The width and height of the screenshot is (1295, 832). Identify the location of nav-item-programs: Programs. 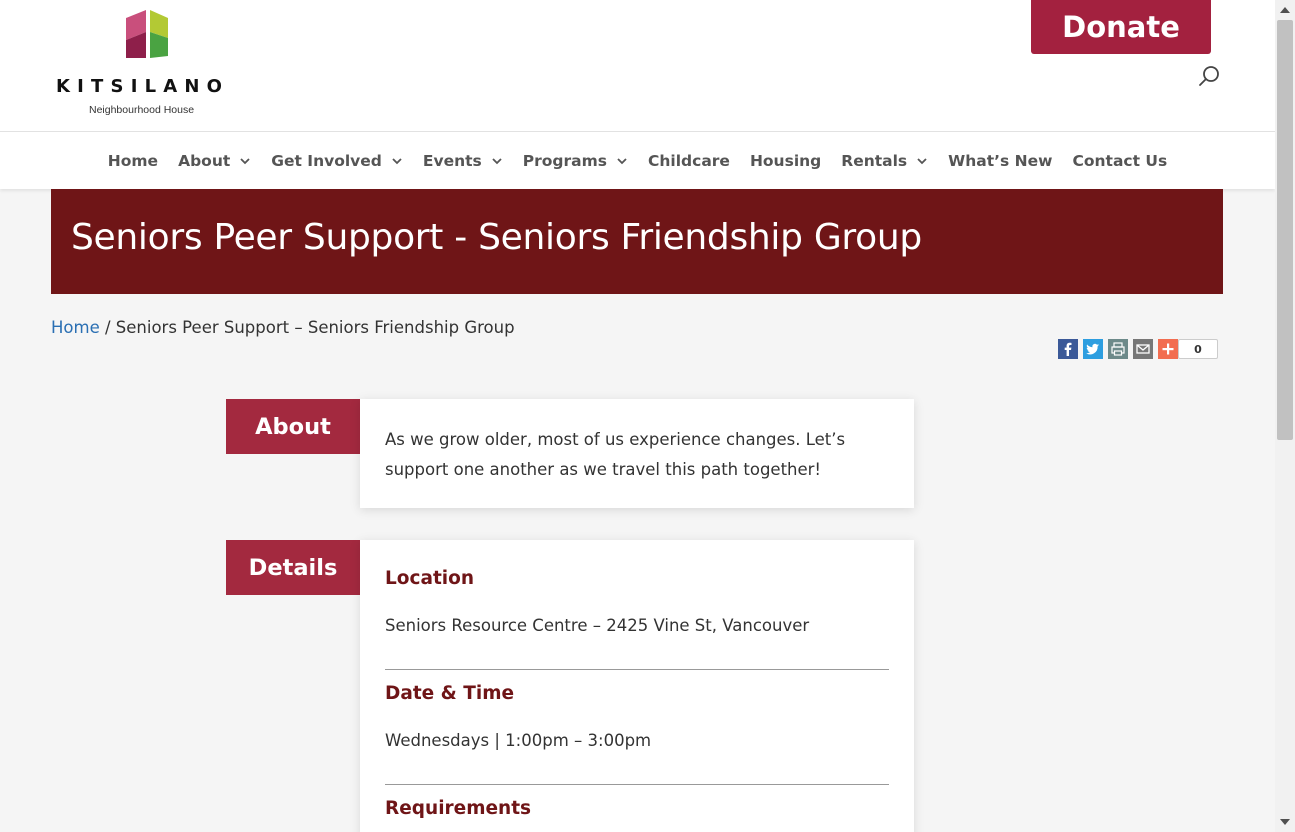
(575, 161).